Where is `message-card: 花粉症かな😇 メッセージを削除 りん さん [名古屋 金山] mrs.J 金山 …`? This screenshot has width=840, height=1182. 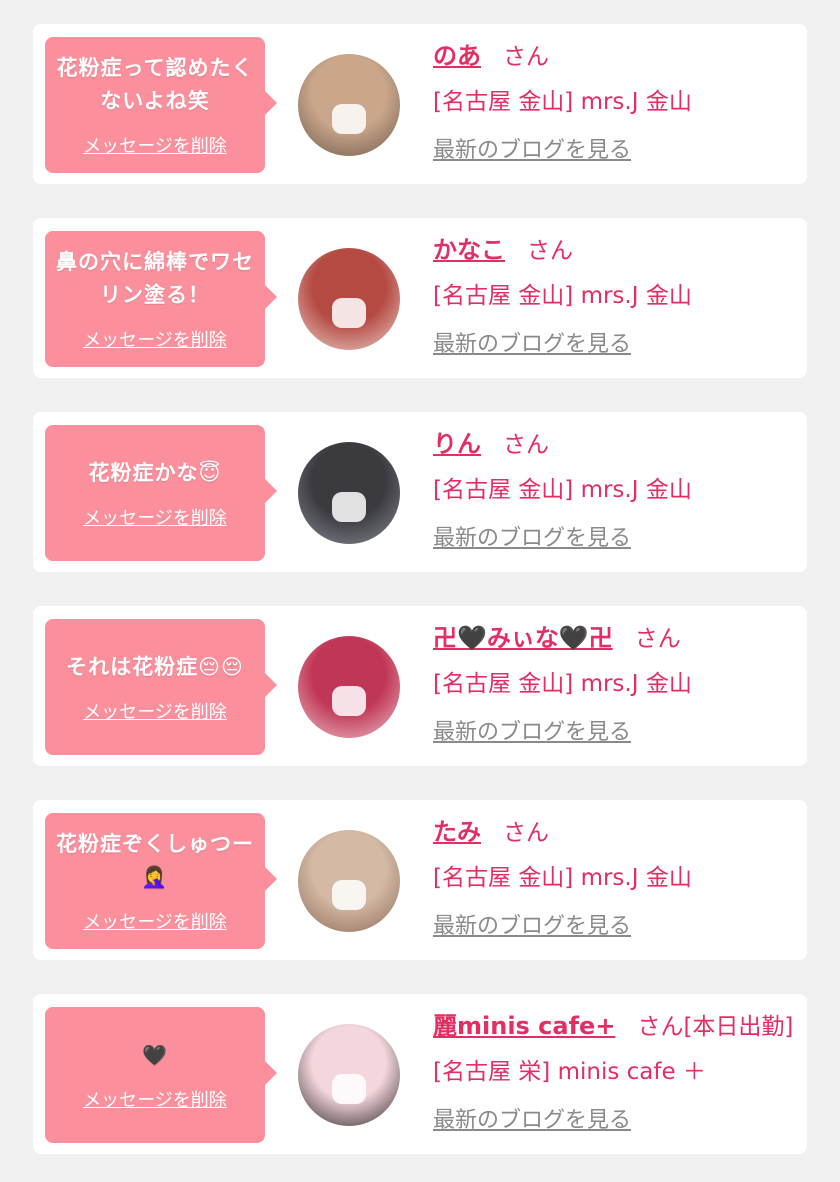
message-card: 花粉症かな😇 メッセージを削除 りん さん [名古屋 金山] mrs.J 金山 … is located at coordinates (420, 492).